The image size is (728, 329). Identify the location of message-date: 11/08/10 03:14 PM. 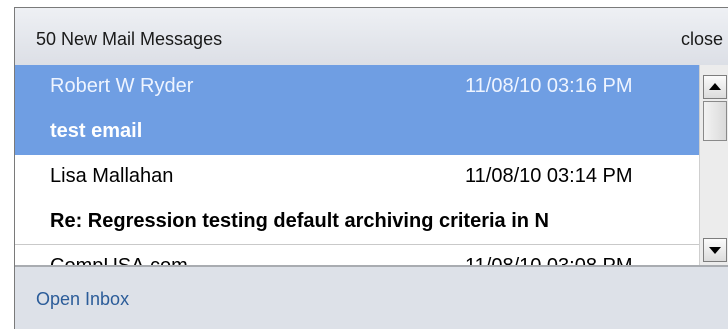
(549, 176).